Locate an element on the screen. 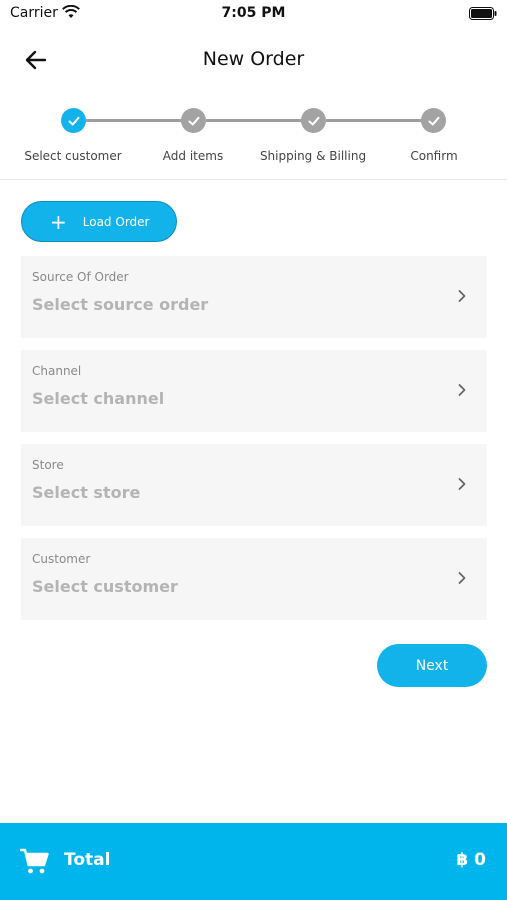 Image resolution: width=507 pixels, height=900 pixels. field-placeholder: Select customer is located at coordinates (105, 586).